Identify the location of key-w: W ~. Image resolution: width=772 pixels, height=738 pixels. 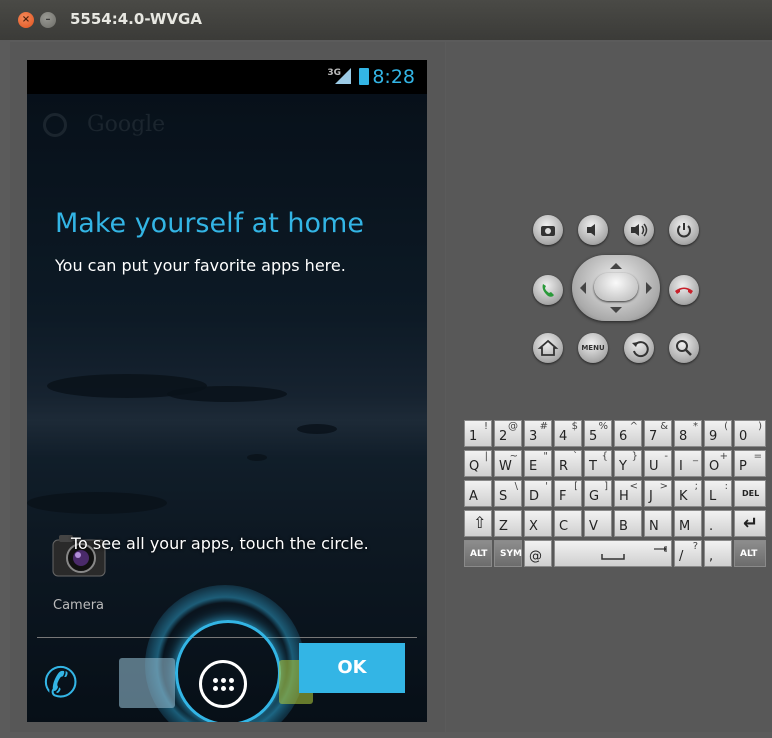
(508, 463).